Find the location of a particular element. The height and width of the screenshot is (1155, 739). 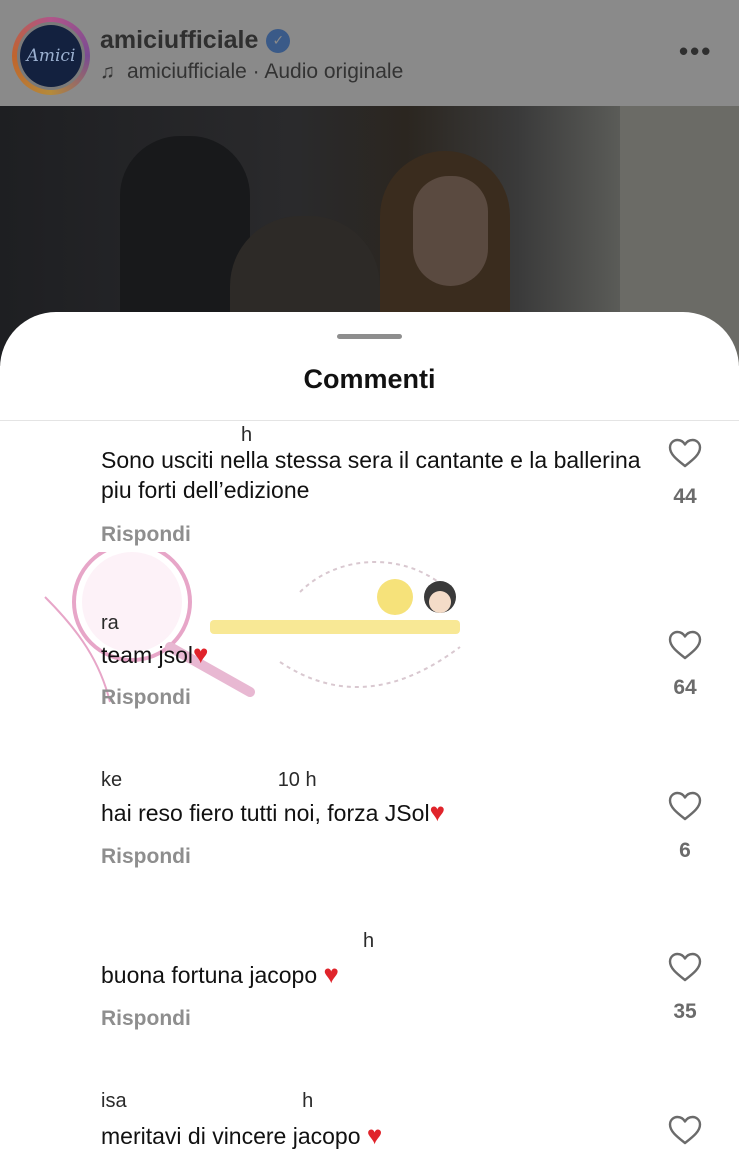

comment-text: hai reso fiero tutti noi, forza JSol♥ is located at coordinates (273, 812).